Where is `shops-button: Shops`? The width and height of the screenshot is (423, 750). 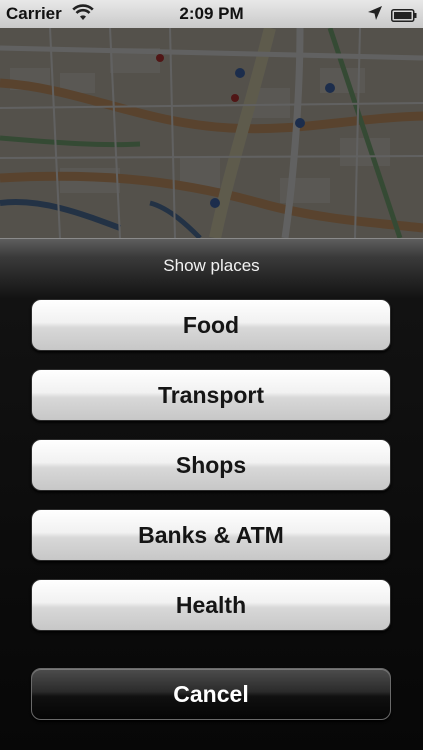
shops-button: Shops is located at coordinates (211, 465).